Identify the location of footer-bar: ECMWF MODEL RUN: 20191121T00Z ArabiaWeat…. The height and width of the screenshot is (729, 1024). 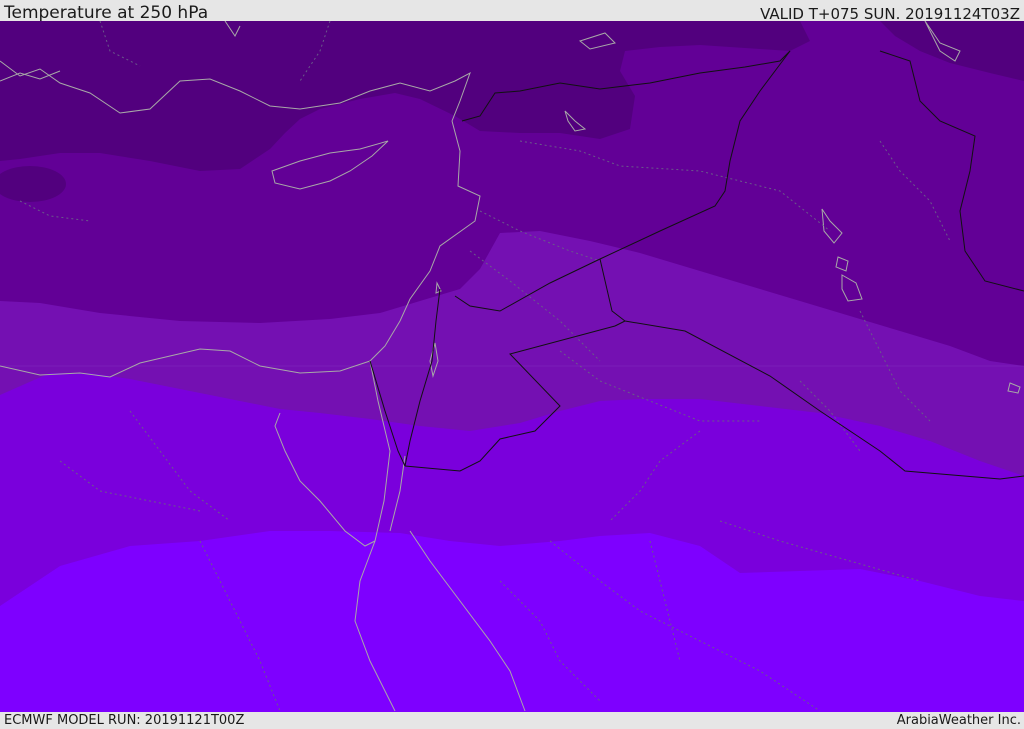
(512, 720).